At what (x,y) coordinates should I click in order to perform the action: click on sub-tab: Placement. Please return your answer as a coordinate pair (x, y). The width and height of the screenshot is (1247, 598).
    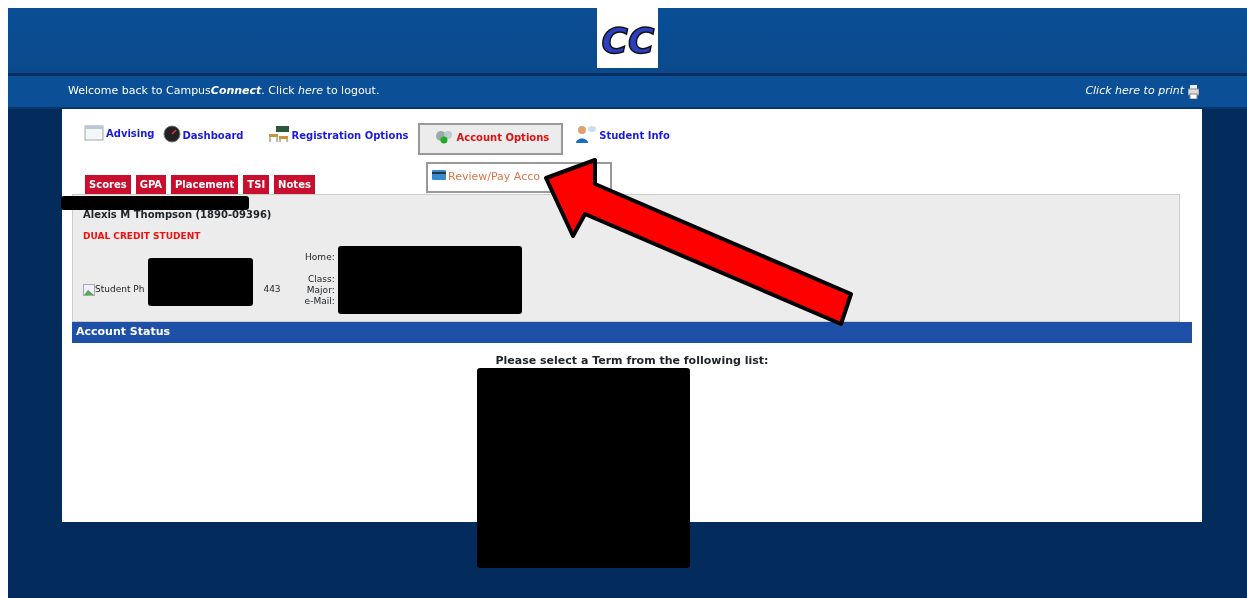
    Looking at the image, I should click on (205, 184).